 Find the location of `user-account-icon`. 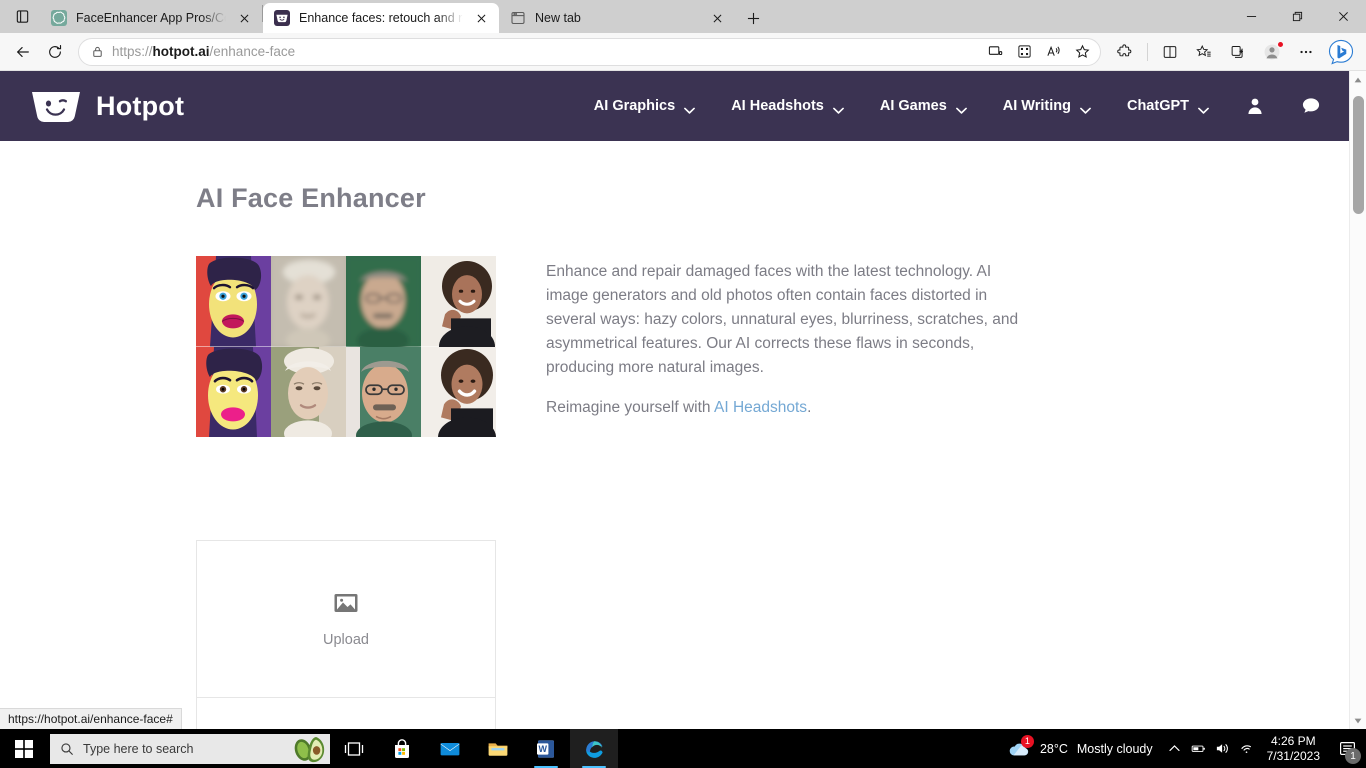

user-account-icon is located at coordinates (1255, 106).